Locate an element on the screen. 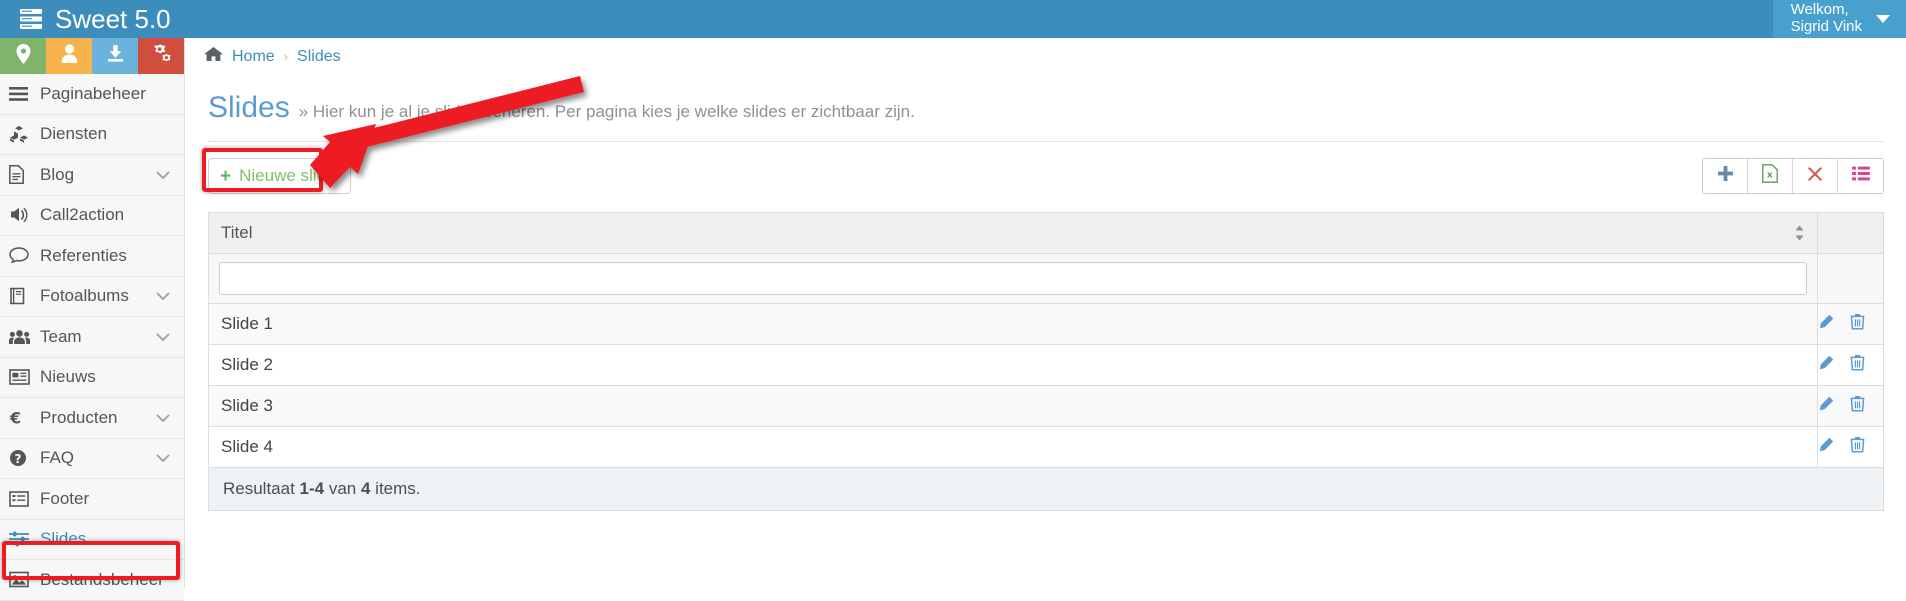 The height and width of the screenshot is (601, 1906). cell-titel: Slide 3 is located at coordinates (1013, 406).